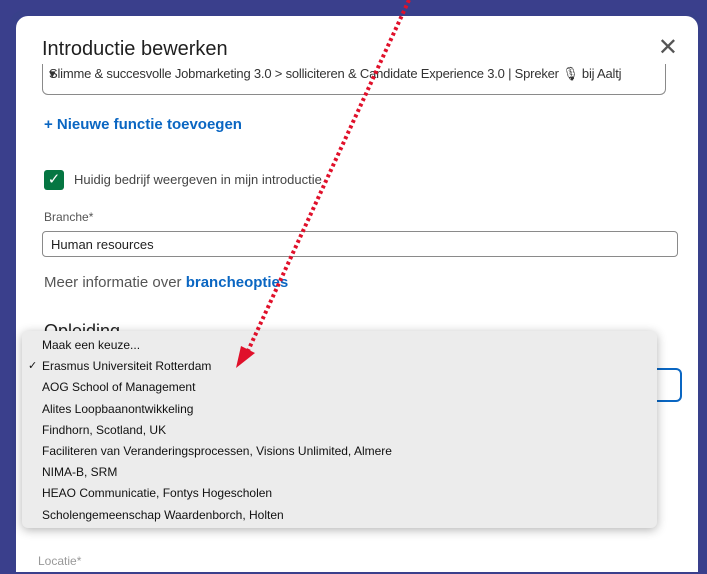  What do you see at coordinates (143, 124) in the screenshot?
I see `add-position-link: + Nieuwe functie toevoegen` at bounding box center [143, 124].